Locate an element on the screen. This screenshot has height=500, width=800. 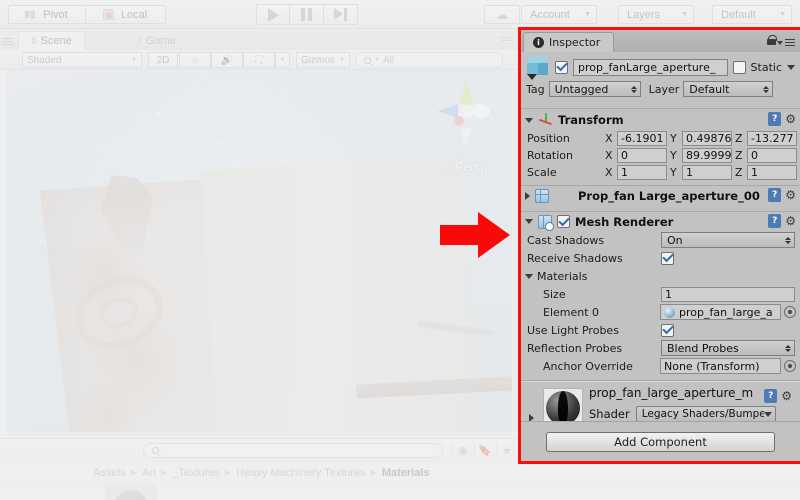
scene-audio-toggle: 🔊 is located at coordinates (227, 60).